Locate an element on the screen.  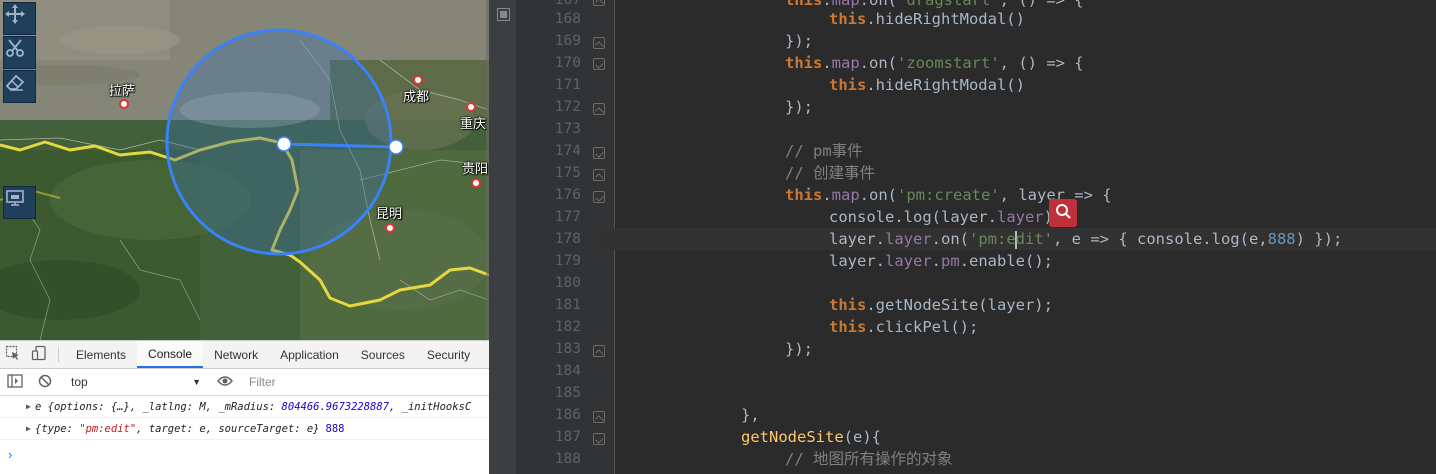
clear-console-button is located at coordinates (45, 382).